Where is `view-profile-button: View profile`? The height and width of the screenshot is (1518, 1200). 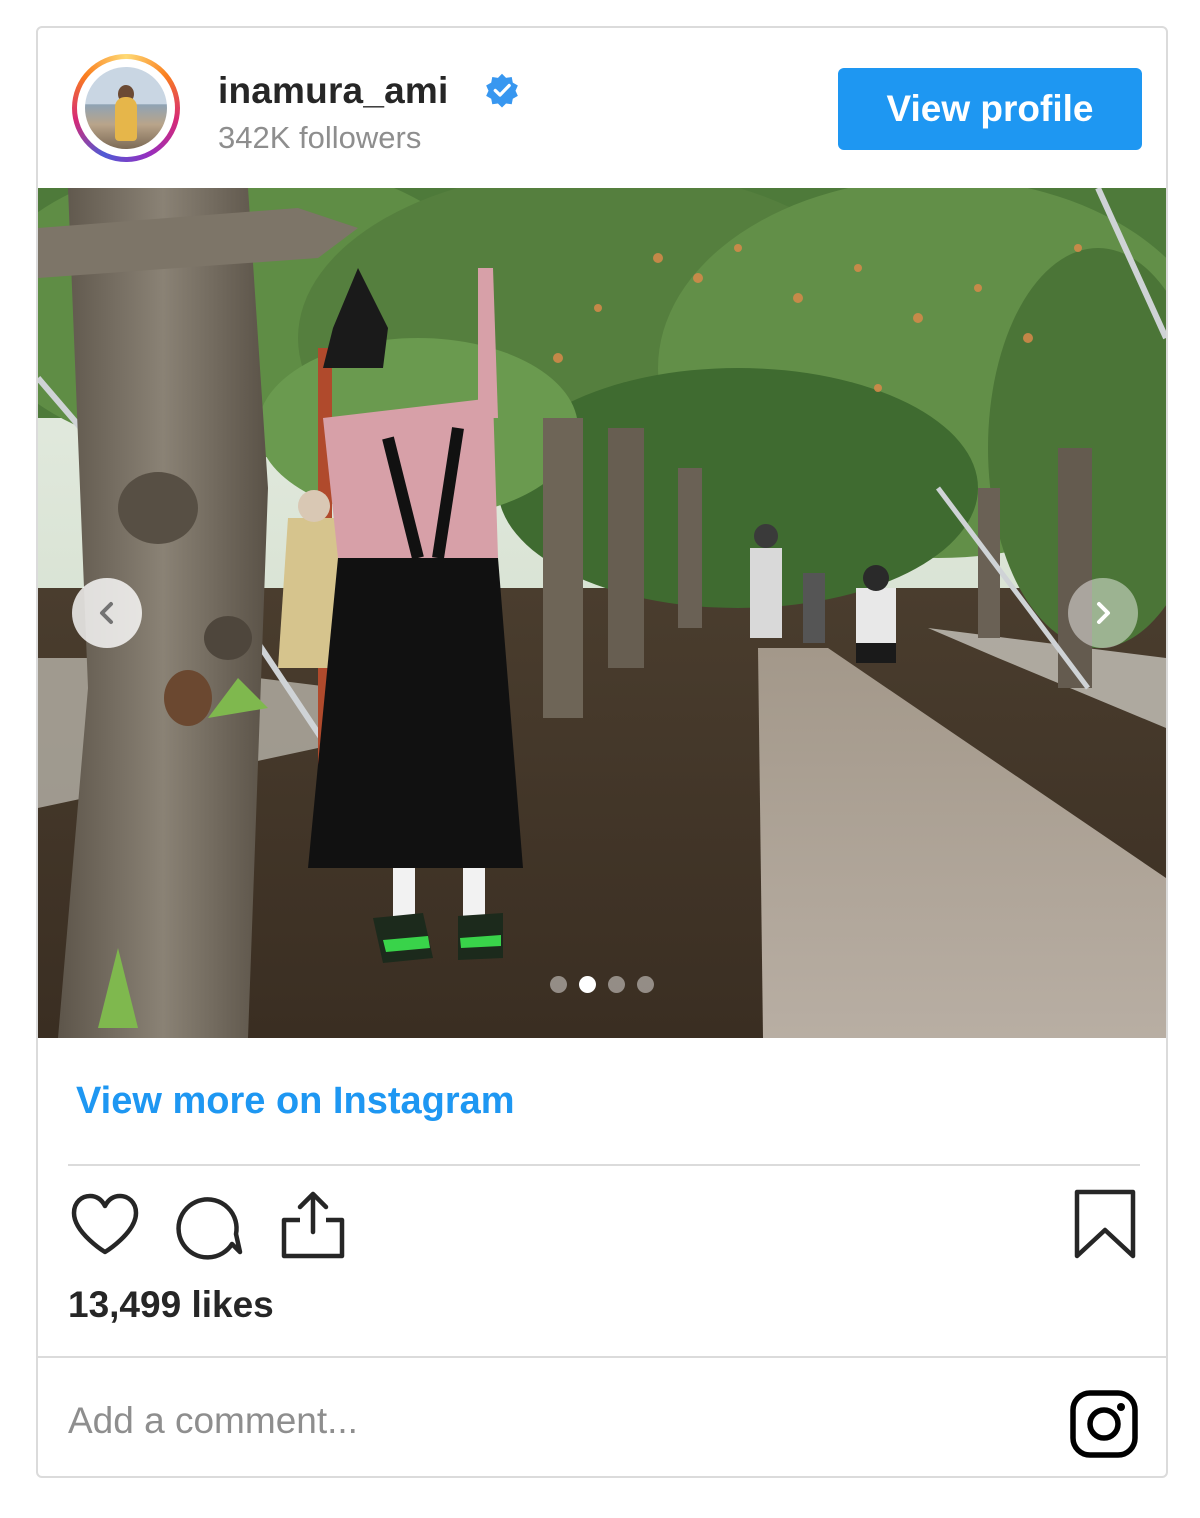
view-profile-button: View profile is located at coordinates (990, 109).